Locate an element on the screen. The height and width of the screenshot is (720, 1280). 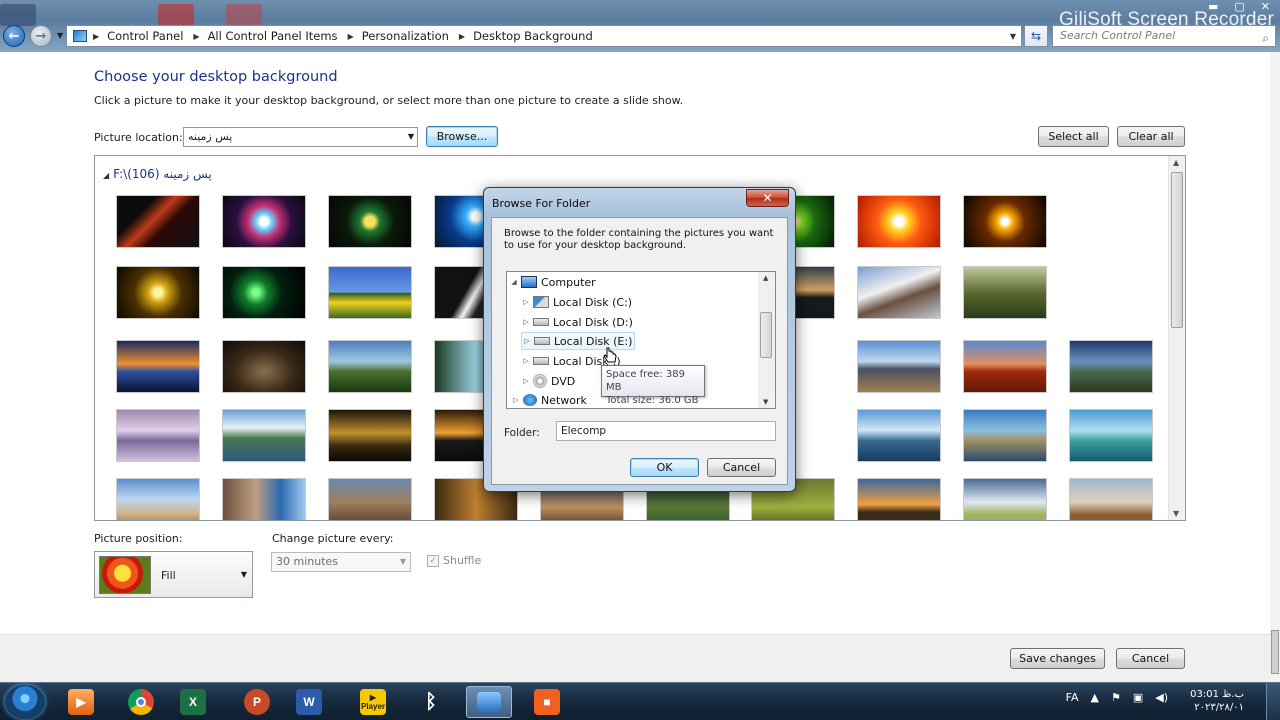
search-input: Search Control Panel ⌕ is located at coordinates (1164, 36).